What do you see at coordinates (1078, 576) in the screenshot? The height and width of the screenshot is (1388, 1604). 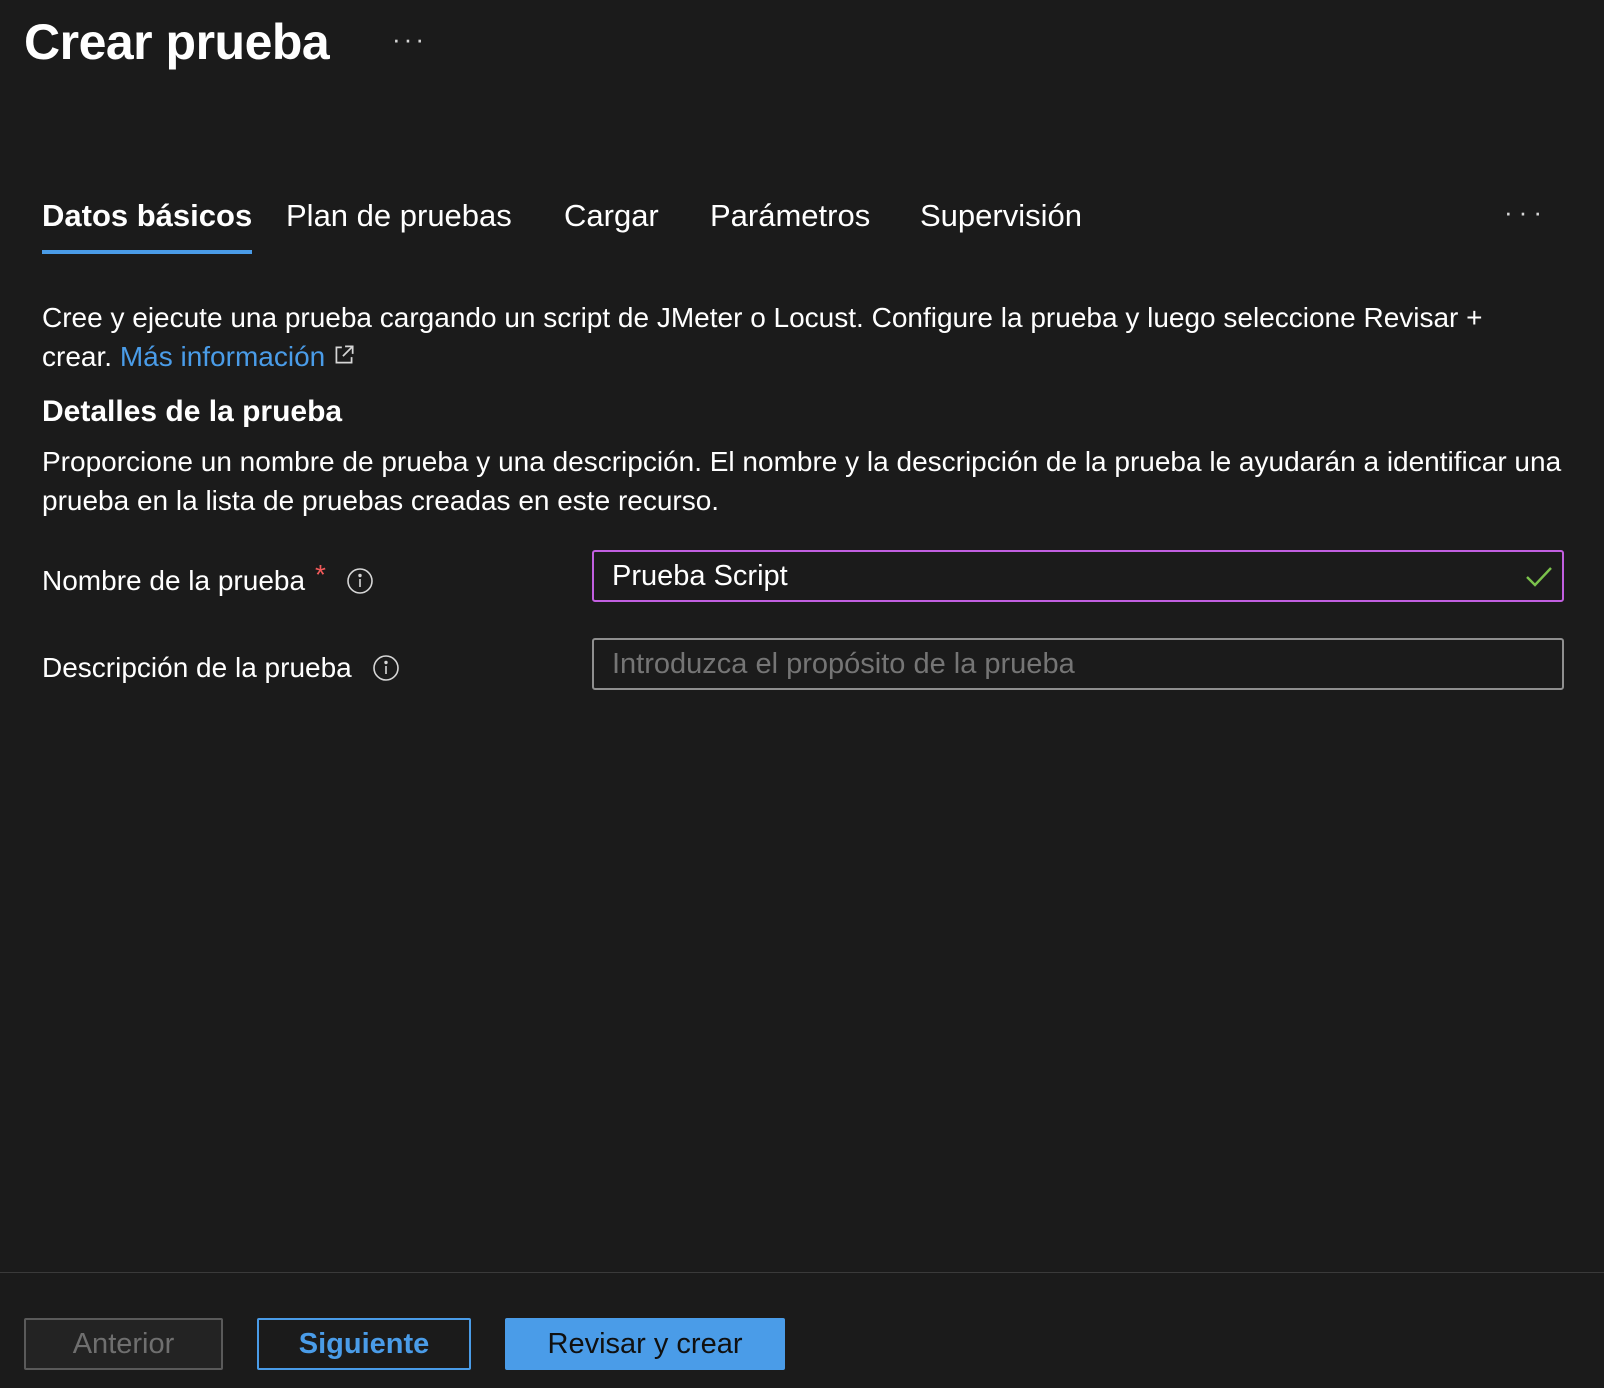 I see `test-name-input` at bounding box center [1078, 576].